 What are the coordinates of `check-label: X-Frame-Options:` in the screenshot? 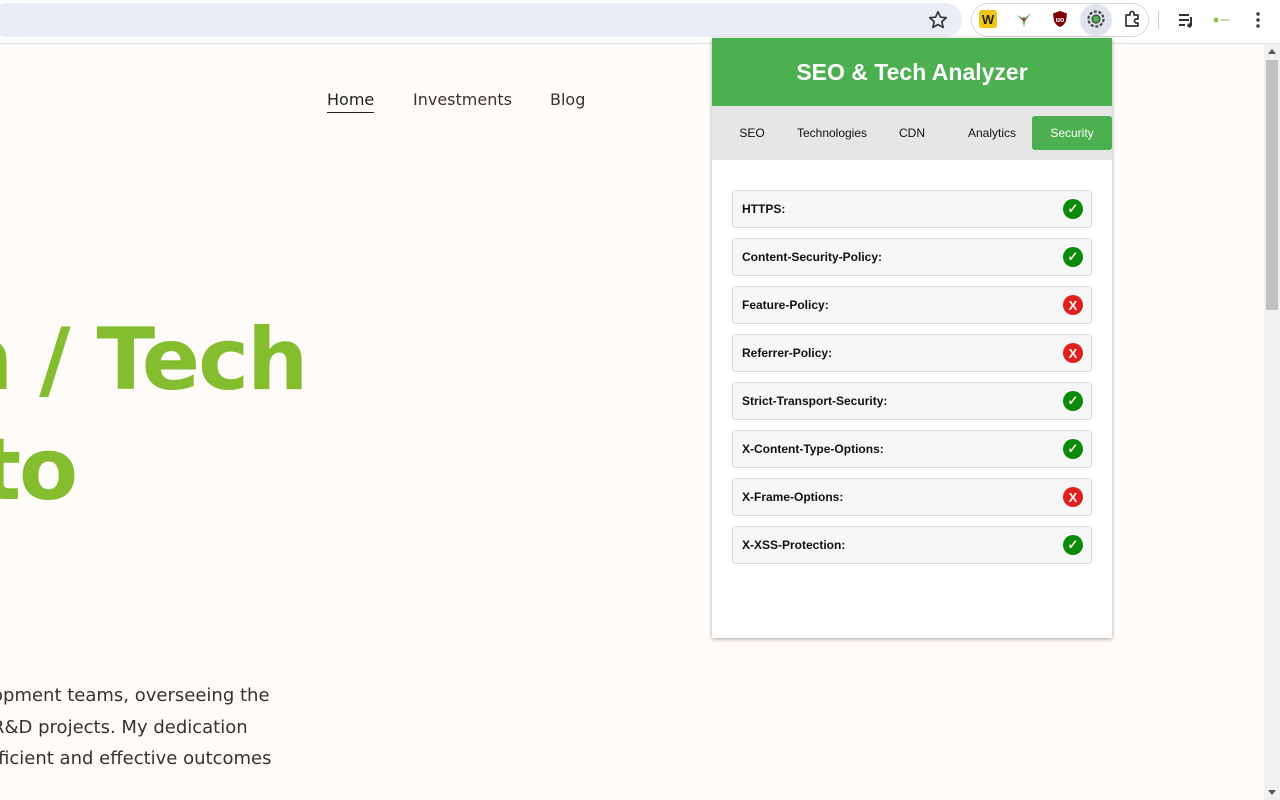 It's located at (793, 497).